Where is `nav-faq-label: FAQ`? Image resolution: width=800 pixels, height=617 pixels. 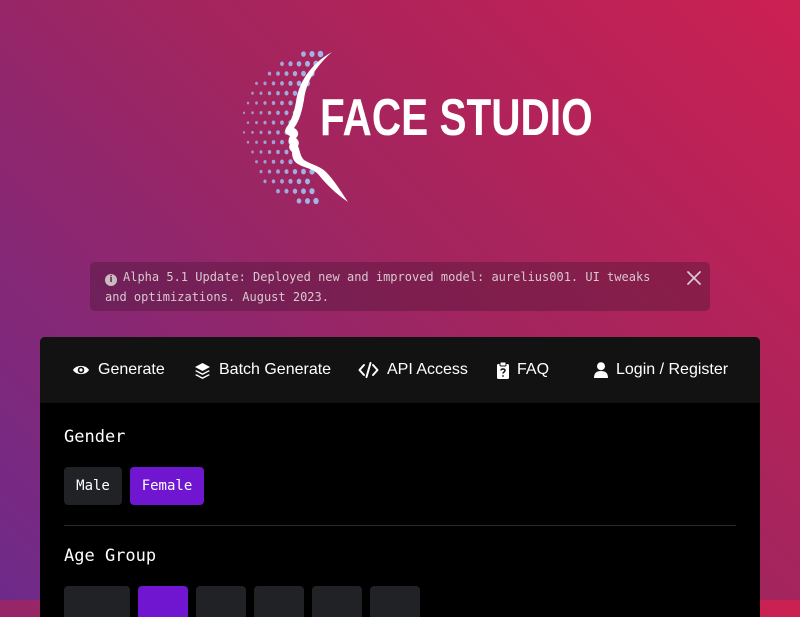 nav-faq-label: FAQ is located at coordinates (533, 369).